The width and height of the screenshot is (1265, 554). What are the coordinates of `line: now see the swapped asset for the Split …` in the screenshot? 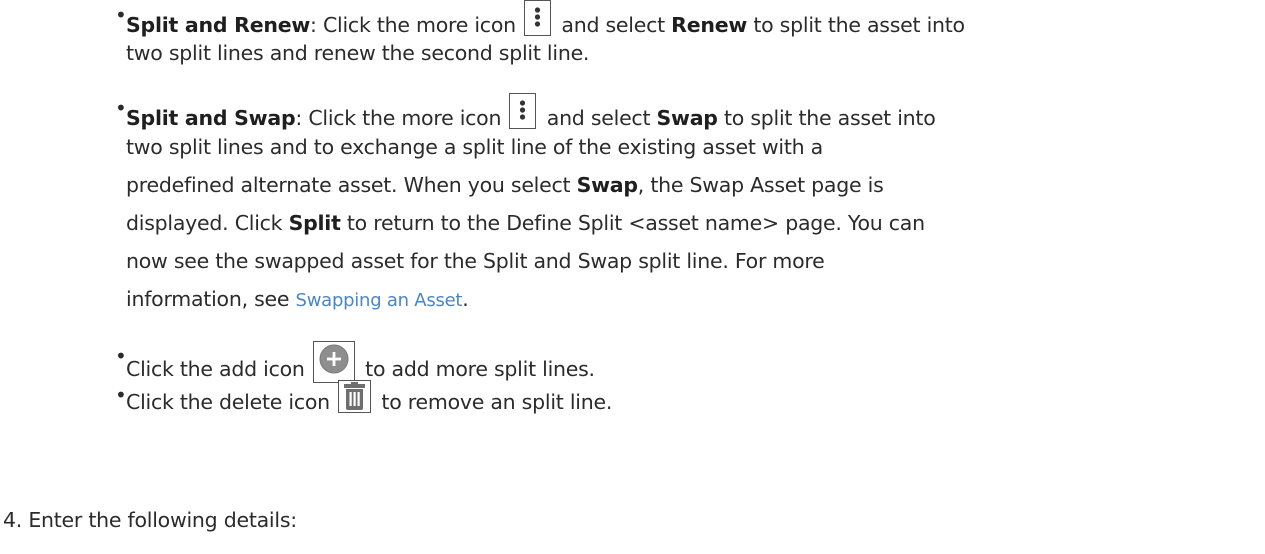 It's located at (475, 261).